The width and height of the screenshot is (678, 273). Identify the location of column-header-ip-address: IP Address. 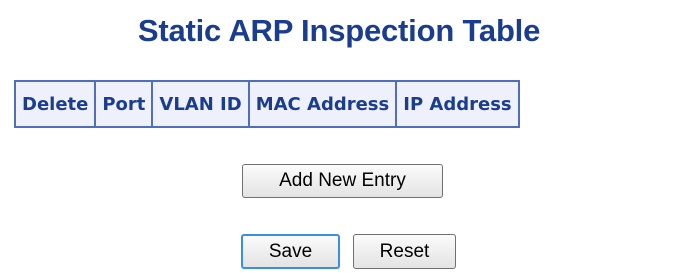
(457, 104).